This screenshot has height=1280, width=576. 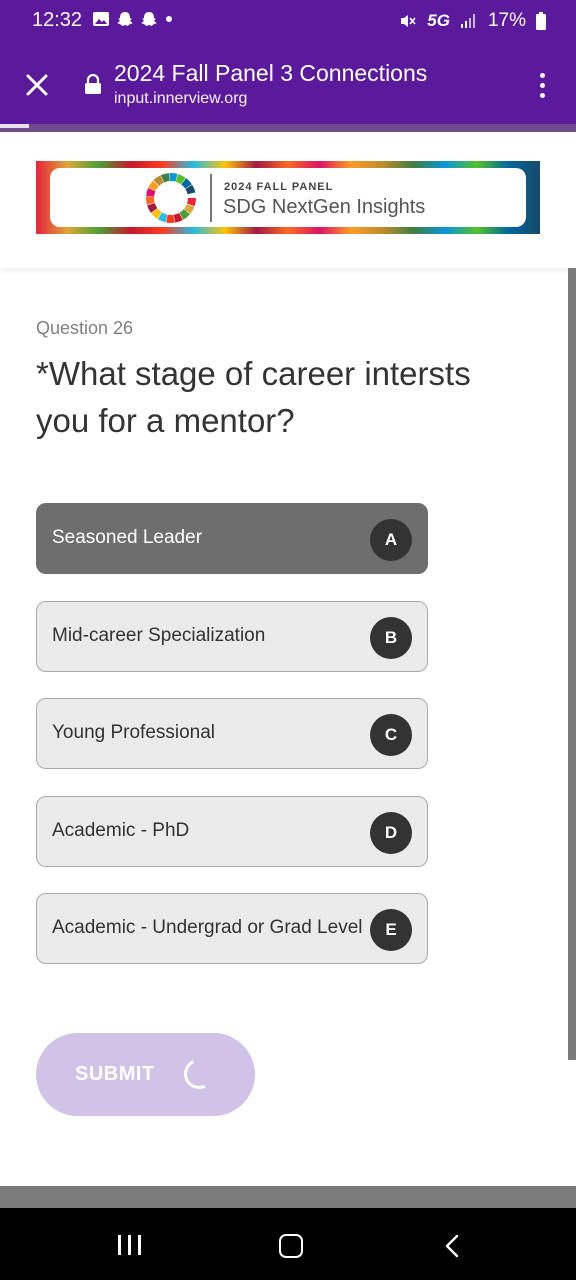 What do you see at coordinates (121, 830) in the screenshot?
I see `option-label: Academic - PhD` at bounding box center [121, 830].